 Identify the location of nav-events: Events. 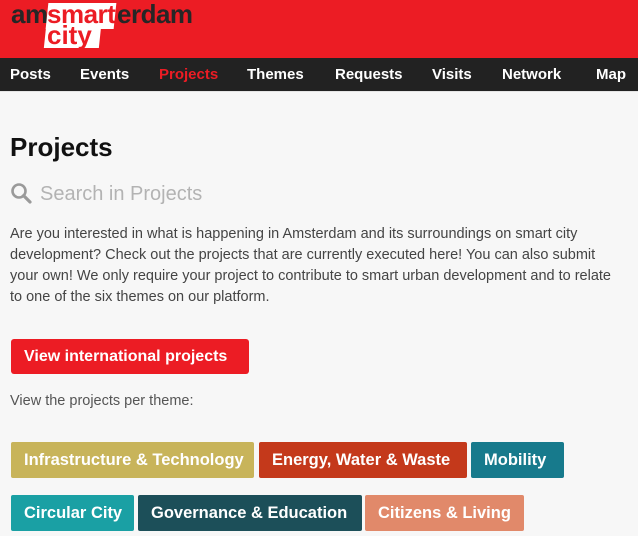
(104, 75).